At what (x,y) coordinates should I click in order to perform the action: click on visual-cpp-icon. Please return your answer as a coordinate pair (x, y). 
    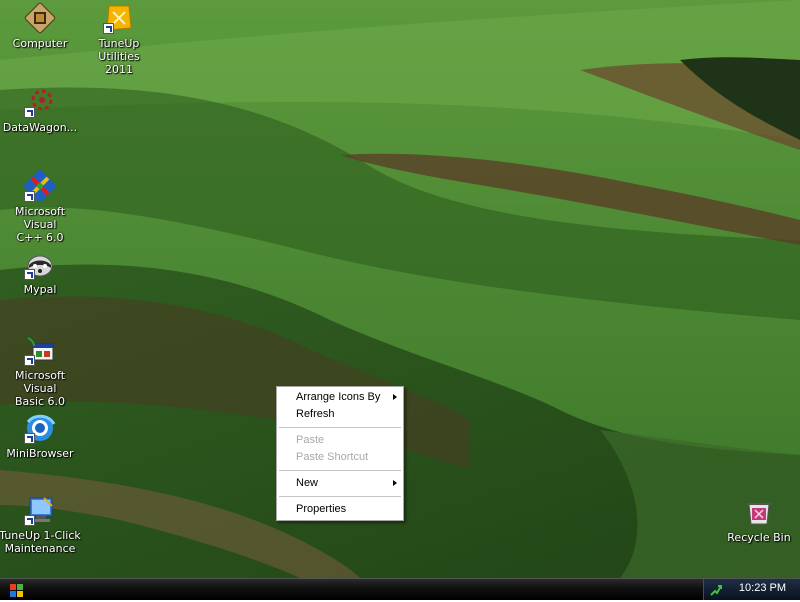
    Looking at the image, I should click on (40, 186).